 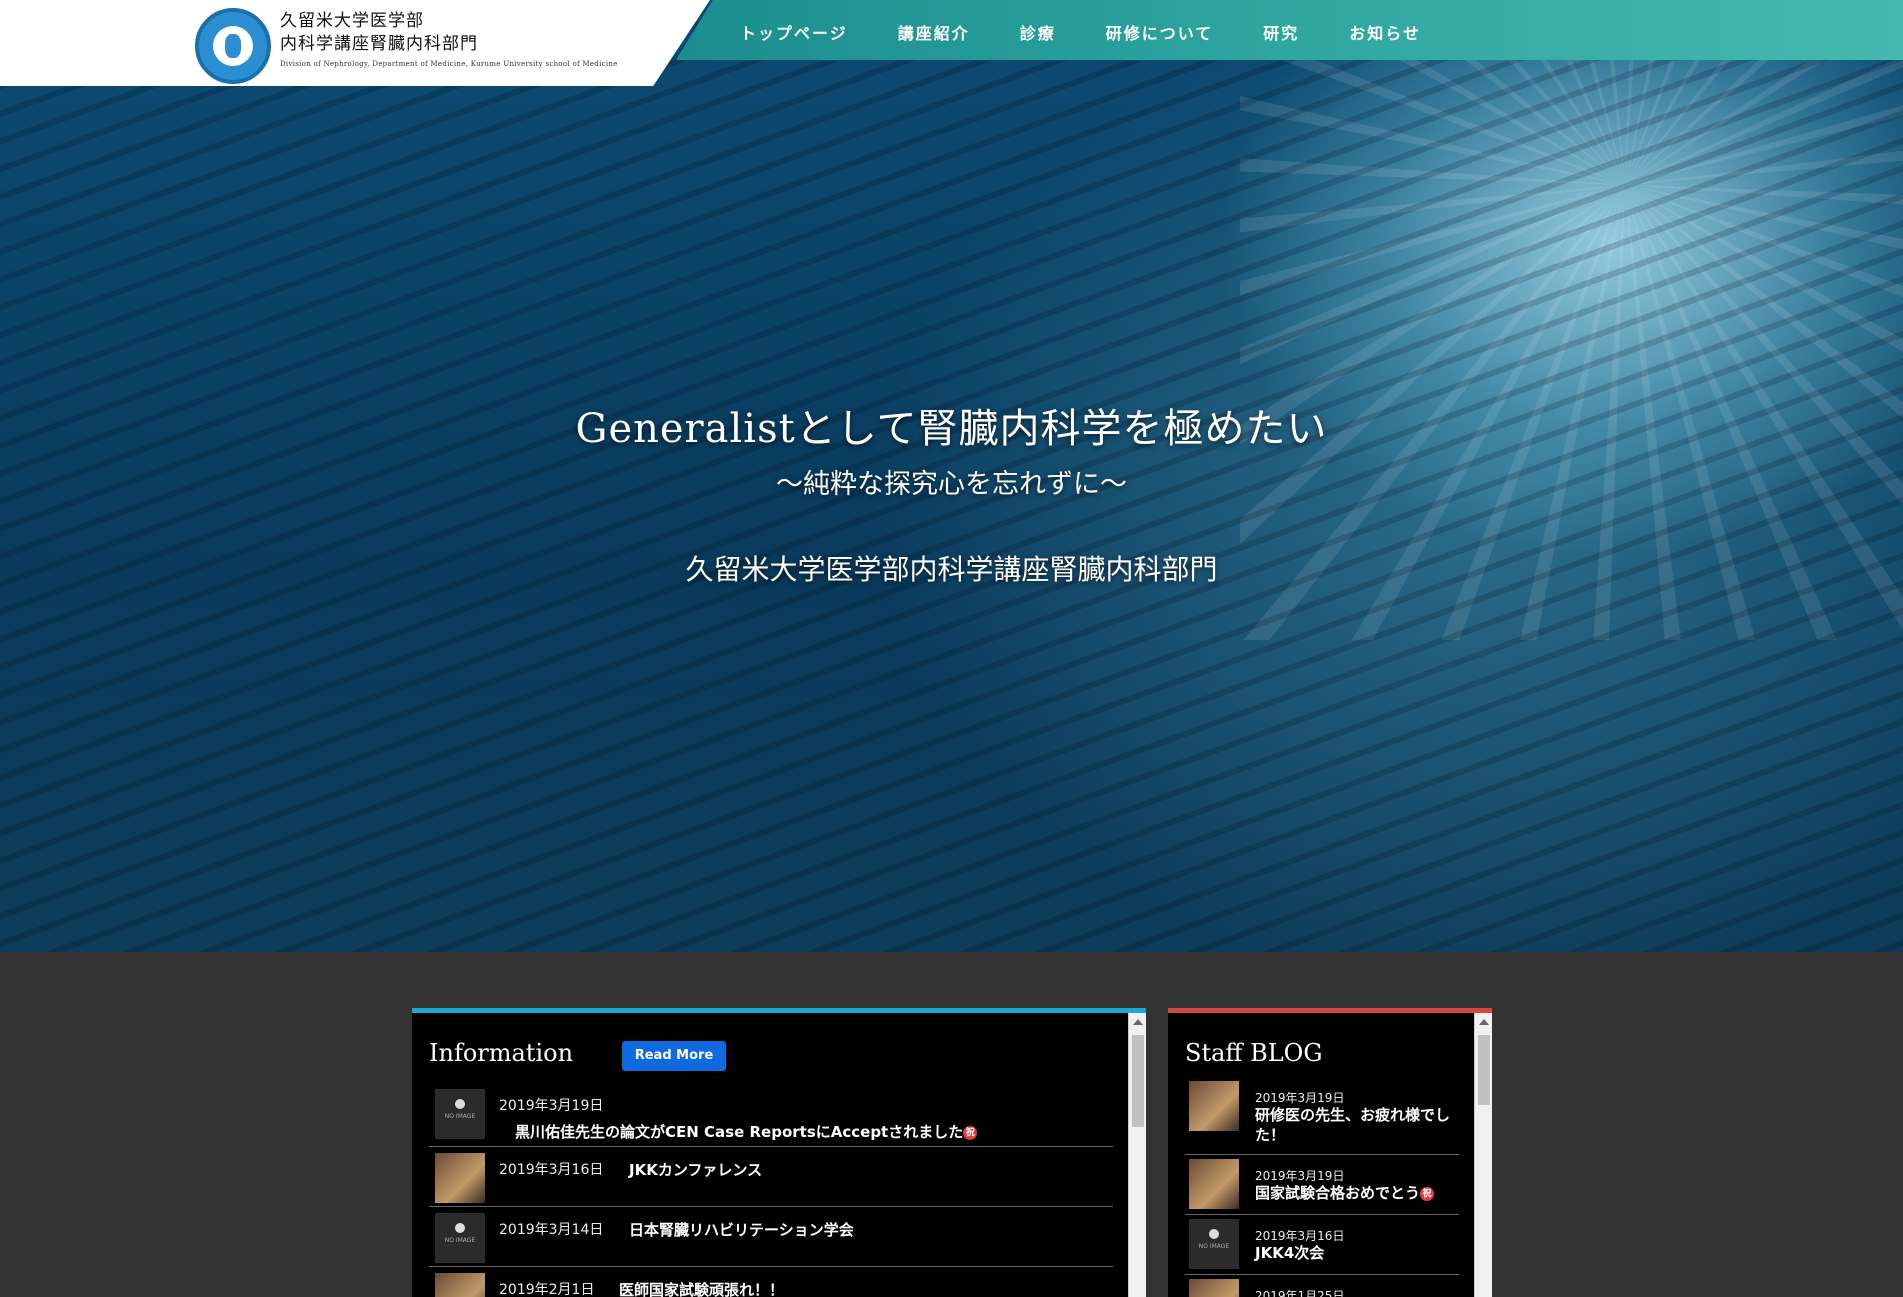 I want to click on item-title: 研修医の先生、お疲れ様でした！, so click(x=1355, y=1125).